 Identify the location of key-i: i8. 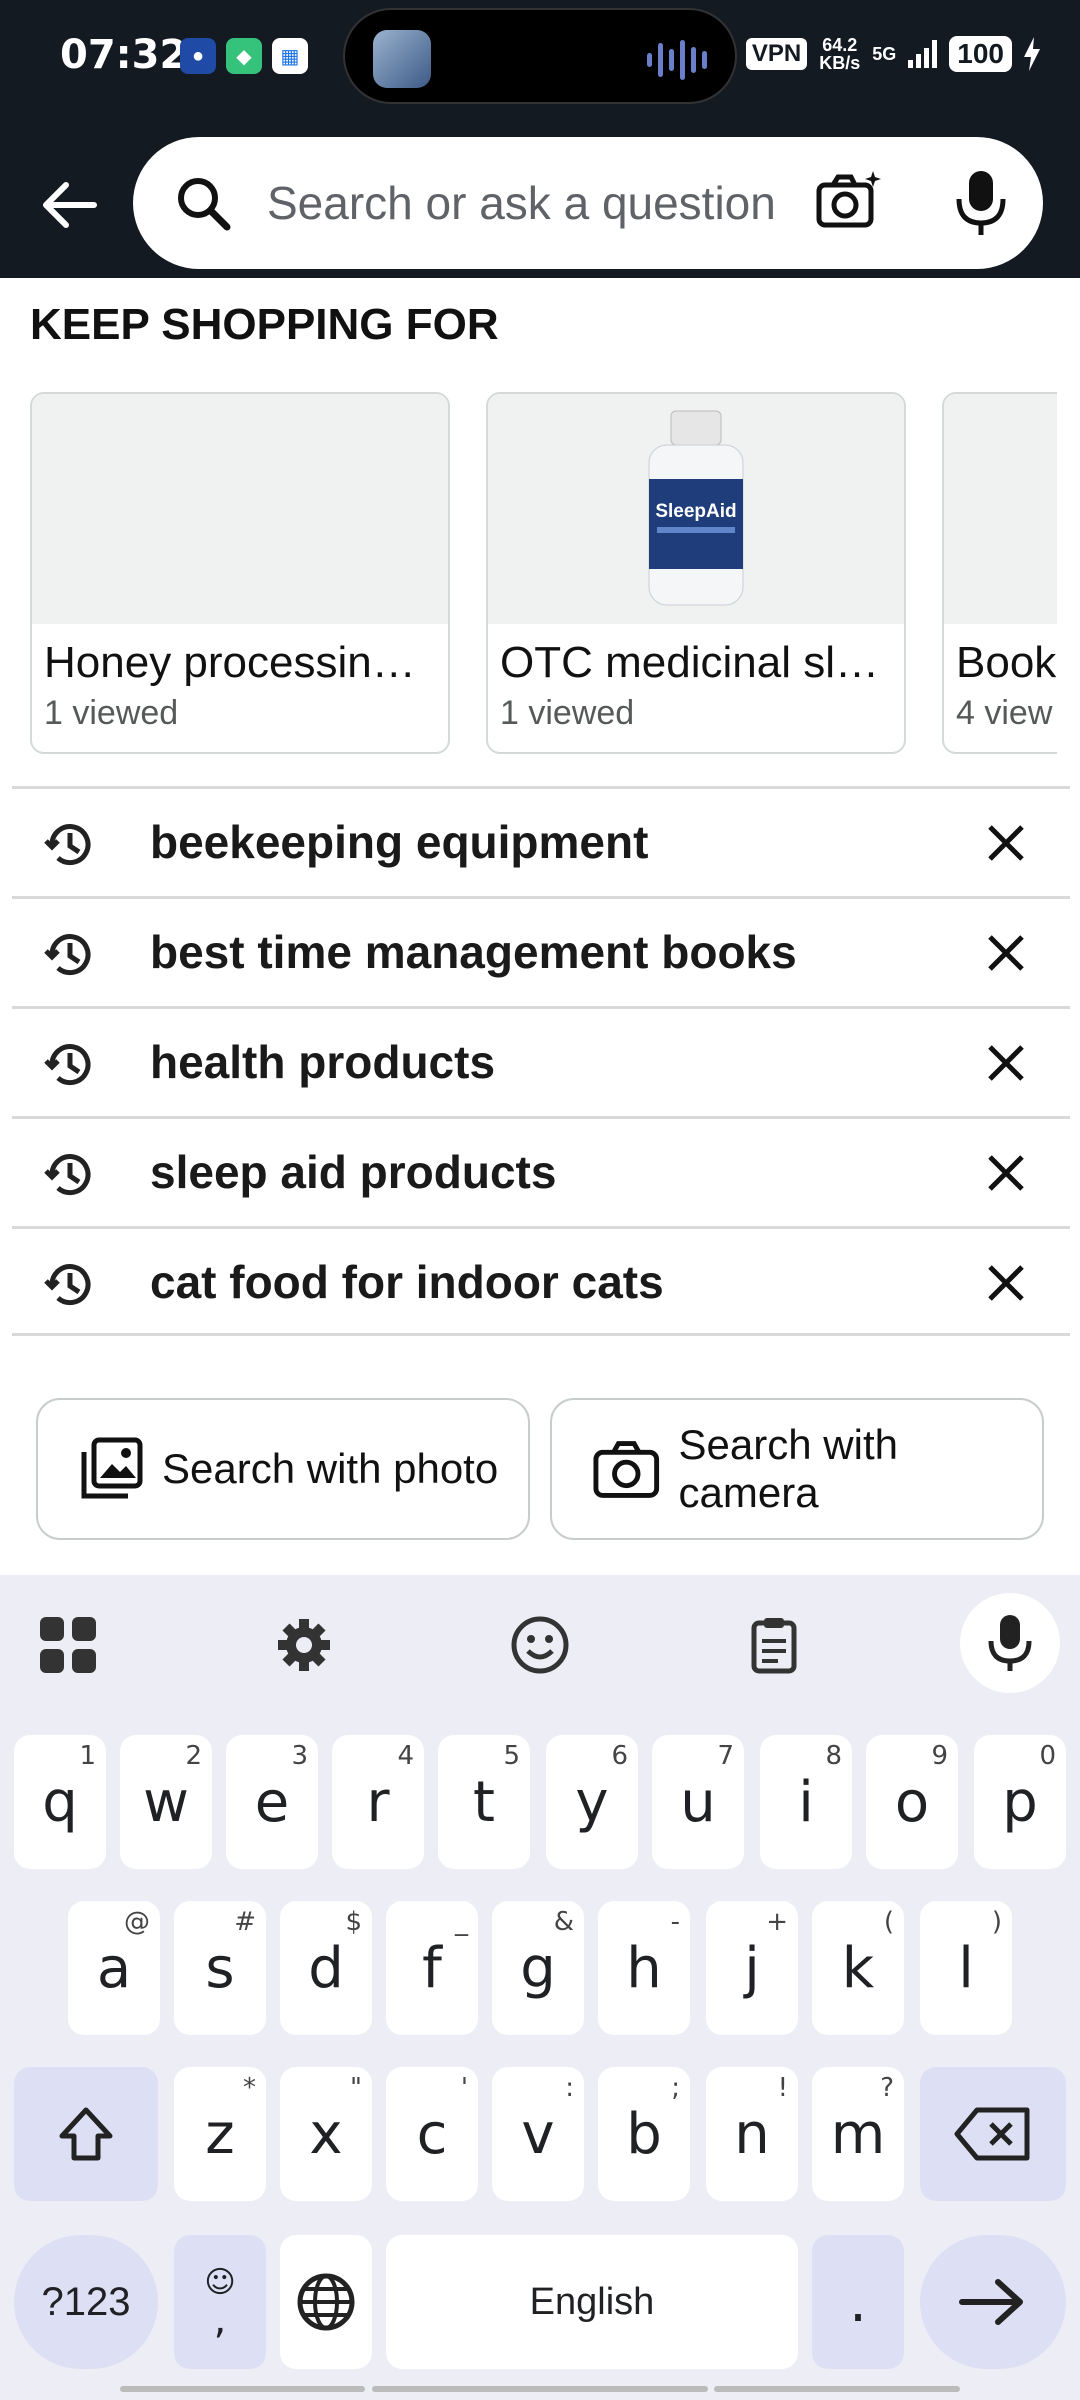
(806, 1802).